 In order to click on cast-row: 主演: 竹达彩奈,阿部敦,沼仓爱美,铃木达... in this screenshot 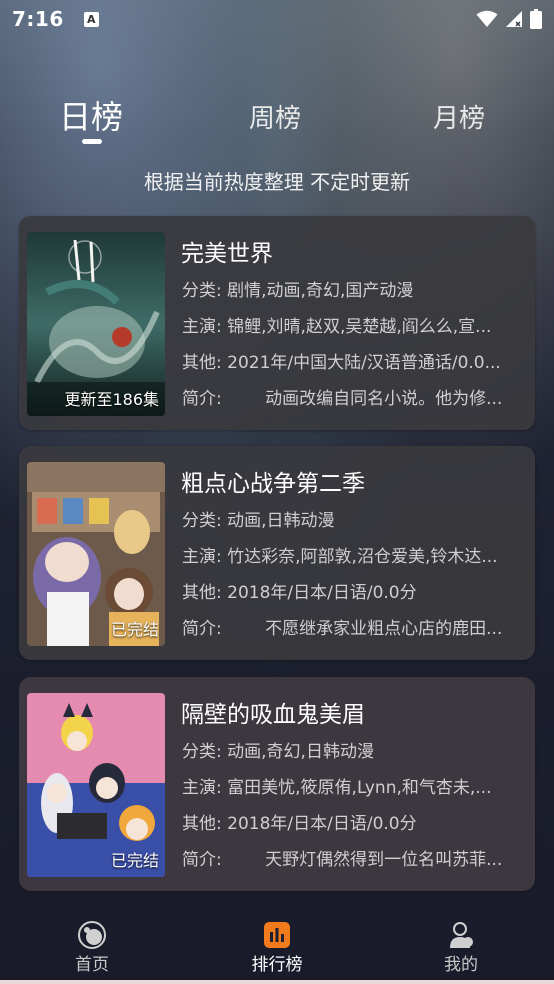, I will do `click(355, 554)`.